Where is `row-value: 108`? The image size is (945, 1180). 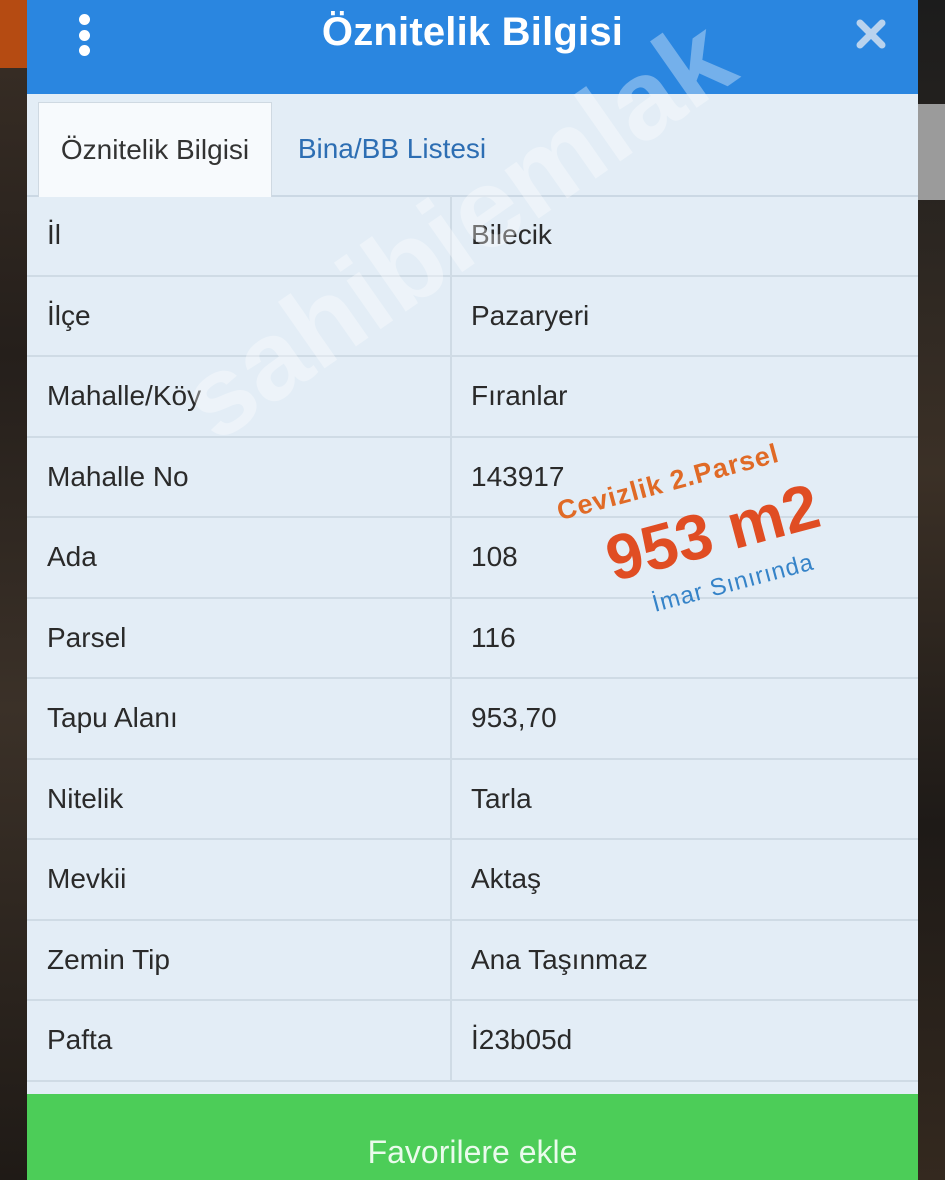
row-value: 108 is located at coordinates (494, 557).